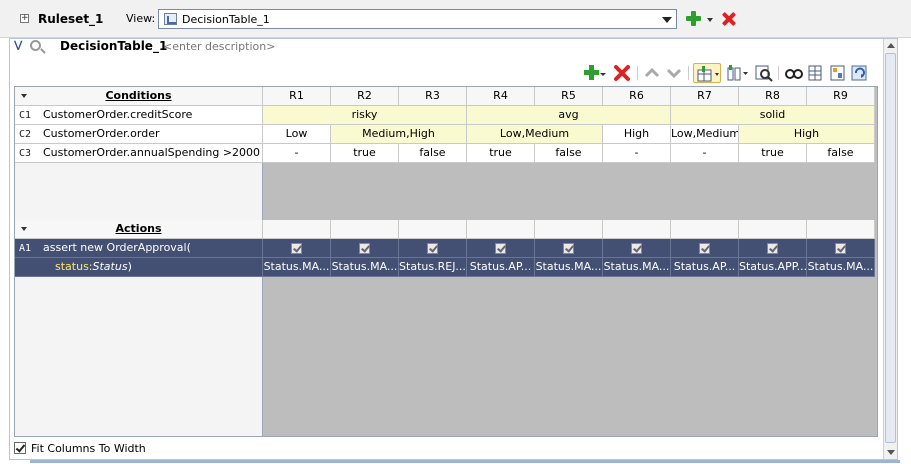 The height and width of the screenshot is (464, 911). Describe the element at coordinates (816, 73) in the screenshot. I see `conflict-icon` at that location.